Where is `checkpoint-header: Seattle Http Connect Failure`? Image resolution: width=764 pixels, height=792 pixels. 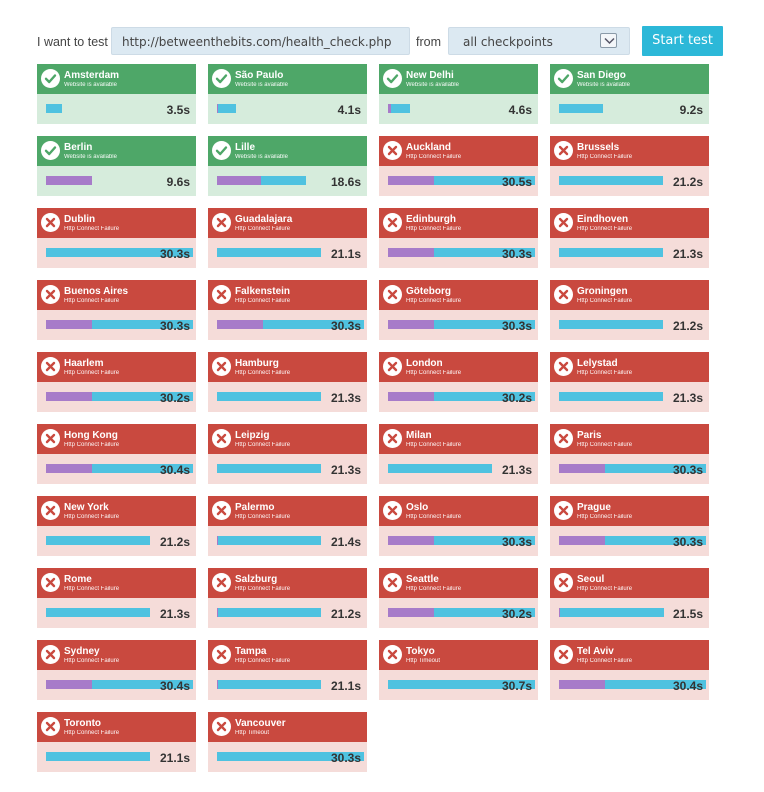
checkpoint-header: Seattle Http Connect Failure is located at coordinates (458, 583).